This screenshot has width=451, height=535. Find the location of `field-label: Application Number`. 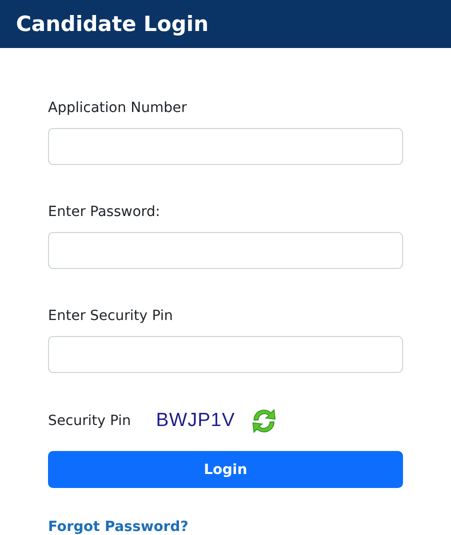

field-label: Application Number is located at coordinates (118, 108).